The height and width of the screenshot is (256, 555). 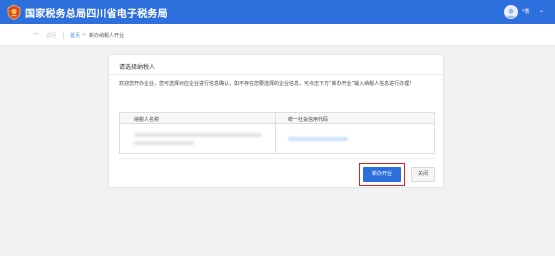 What do you see at coordinates (96, 14) in the screenshot?
I see `app-title: 国家税务总局四川省电子税务局` at bounding box center [96, 14].